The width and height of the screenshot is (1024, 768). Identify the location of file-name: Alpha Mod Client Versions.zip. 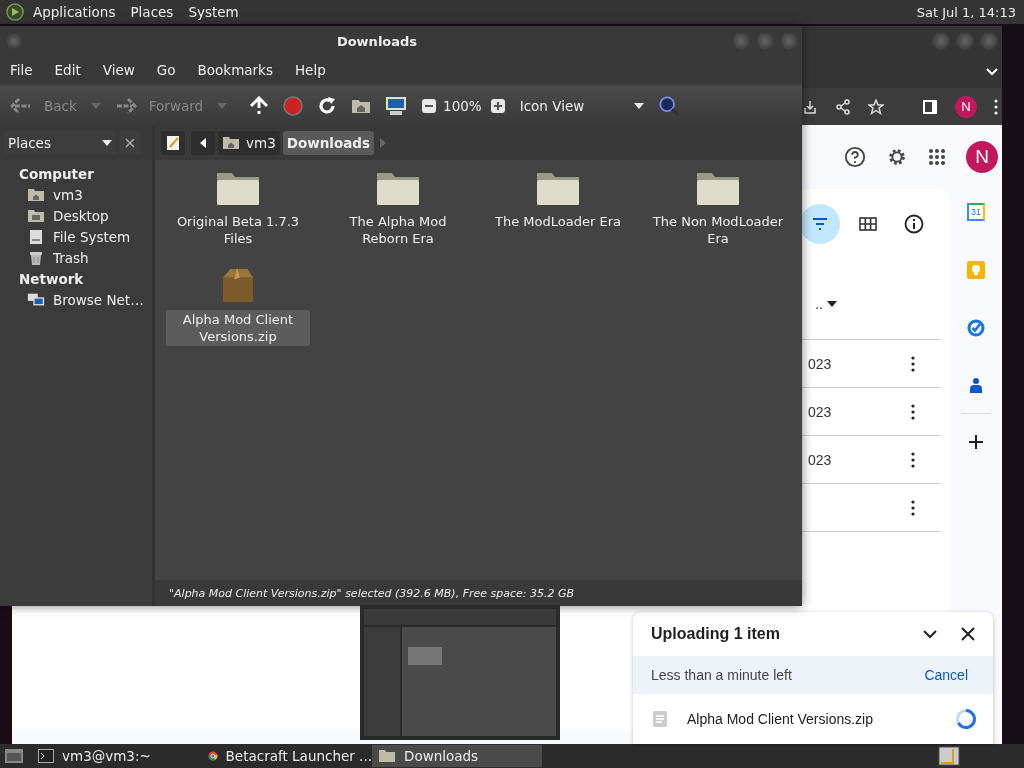
(238, 328).